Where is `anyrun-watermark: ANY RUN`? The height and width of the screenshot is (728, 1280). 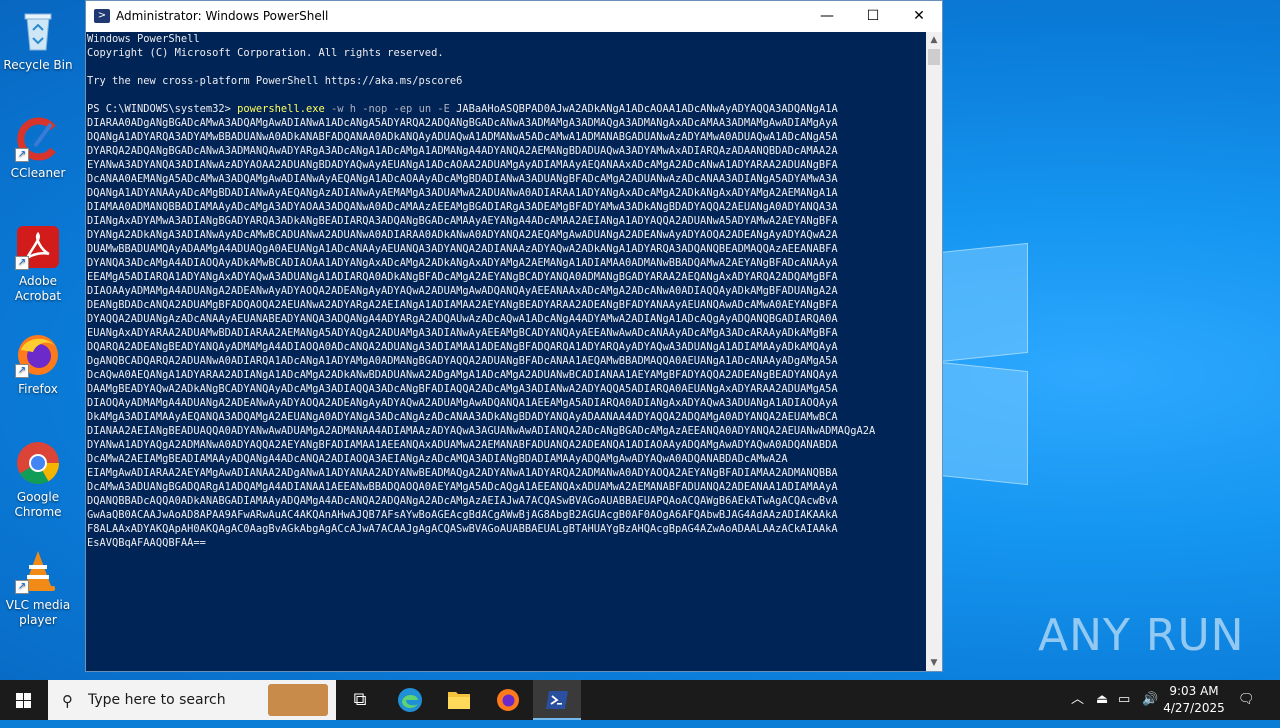 anyrun-watermark: ANY RUN is located at coordinates (1141, 635).